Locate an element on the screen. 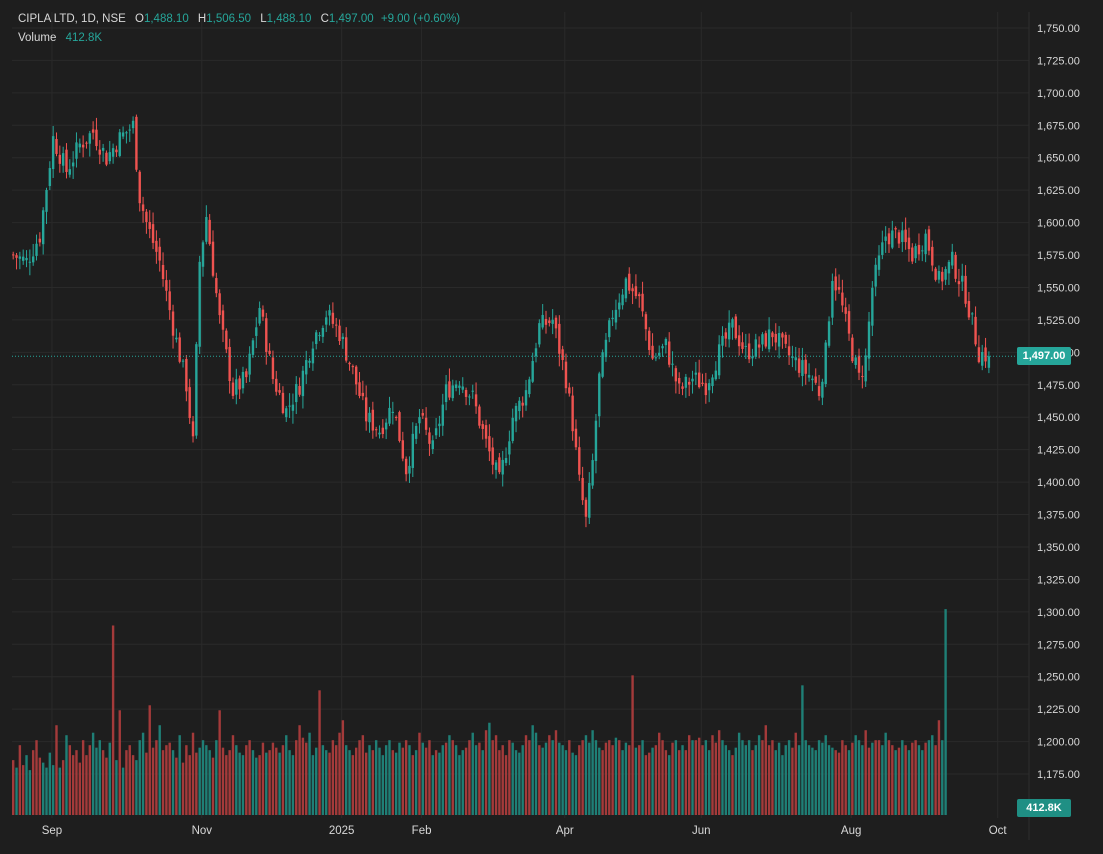 The width and height of the screenshot is (1103, 854). low-value: 1,488.10 is located at coordinates (289, 19).